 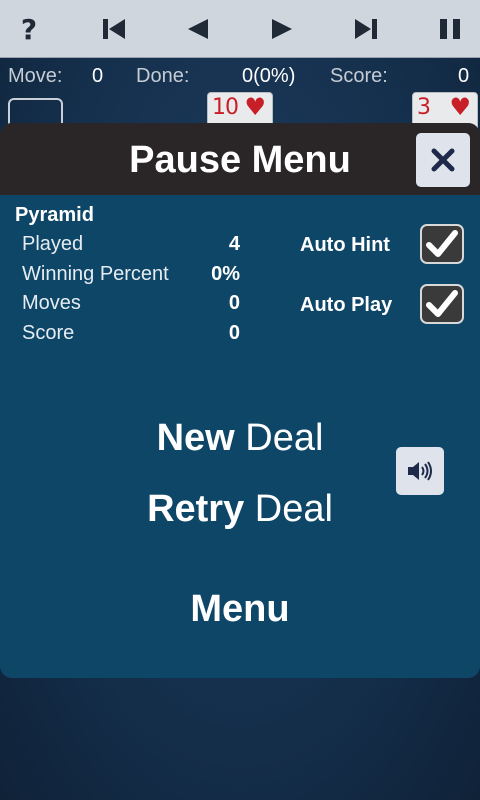 I want to click on stat-label: Played, so click(x=53, y=244).